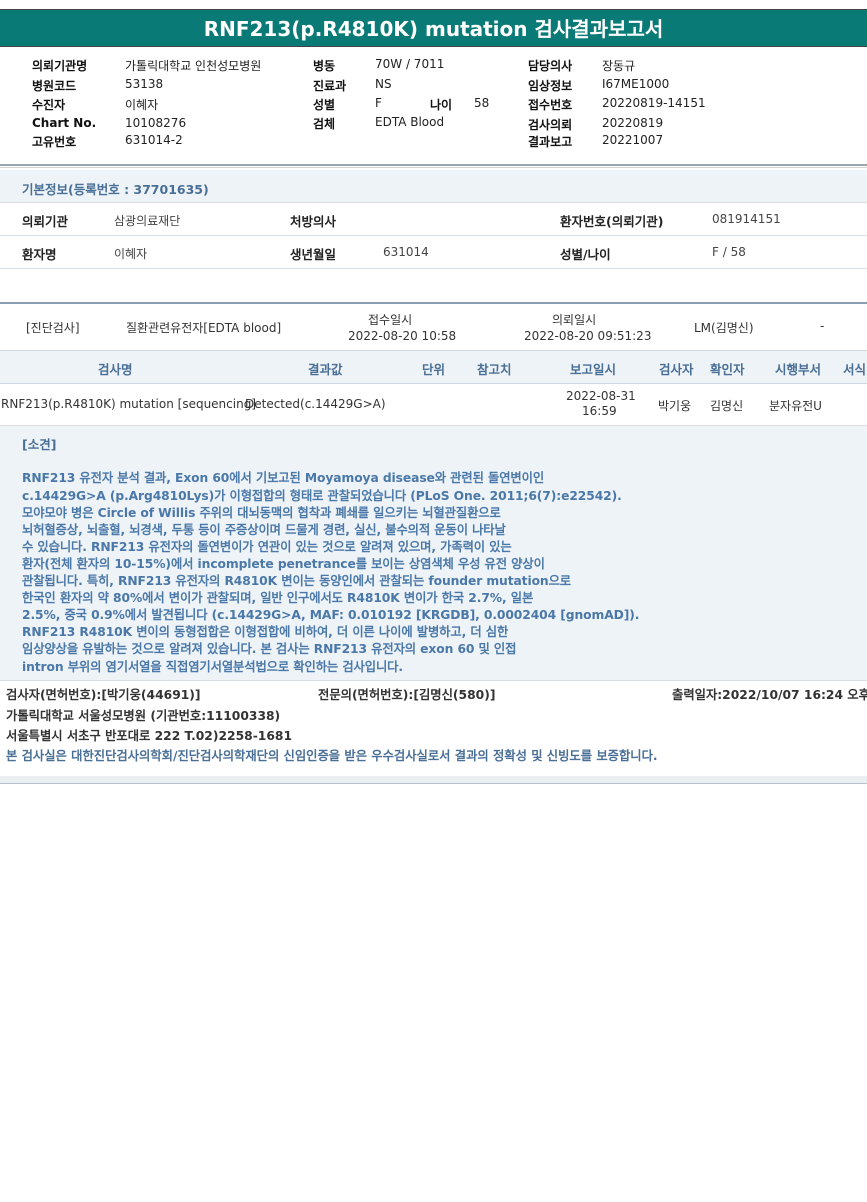  What do you see at coordinates (727, 369) in the screenshot?
I see `th-confirmer: 확인자` at bounding box center [727, 369].